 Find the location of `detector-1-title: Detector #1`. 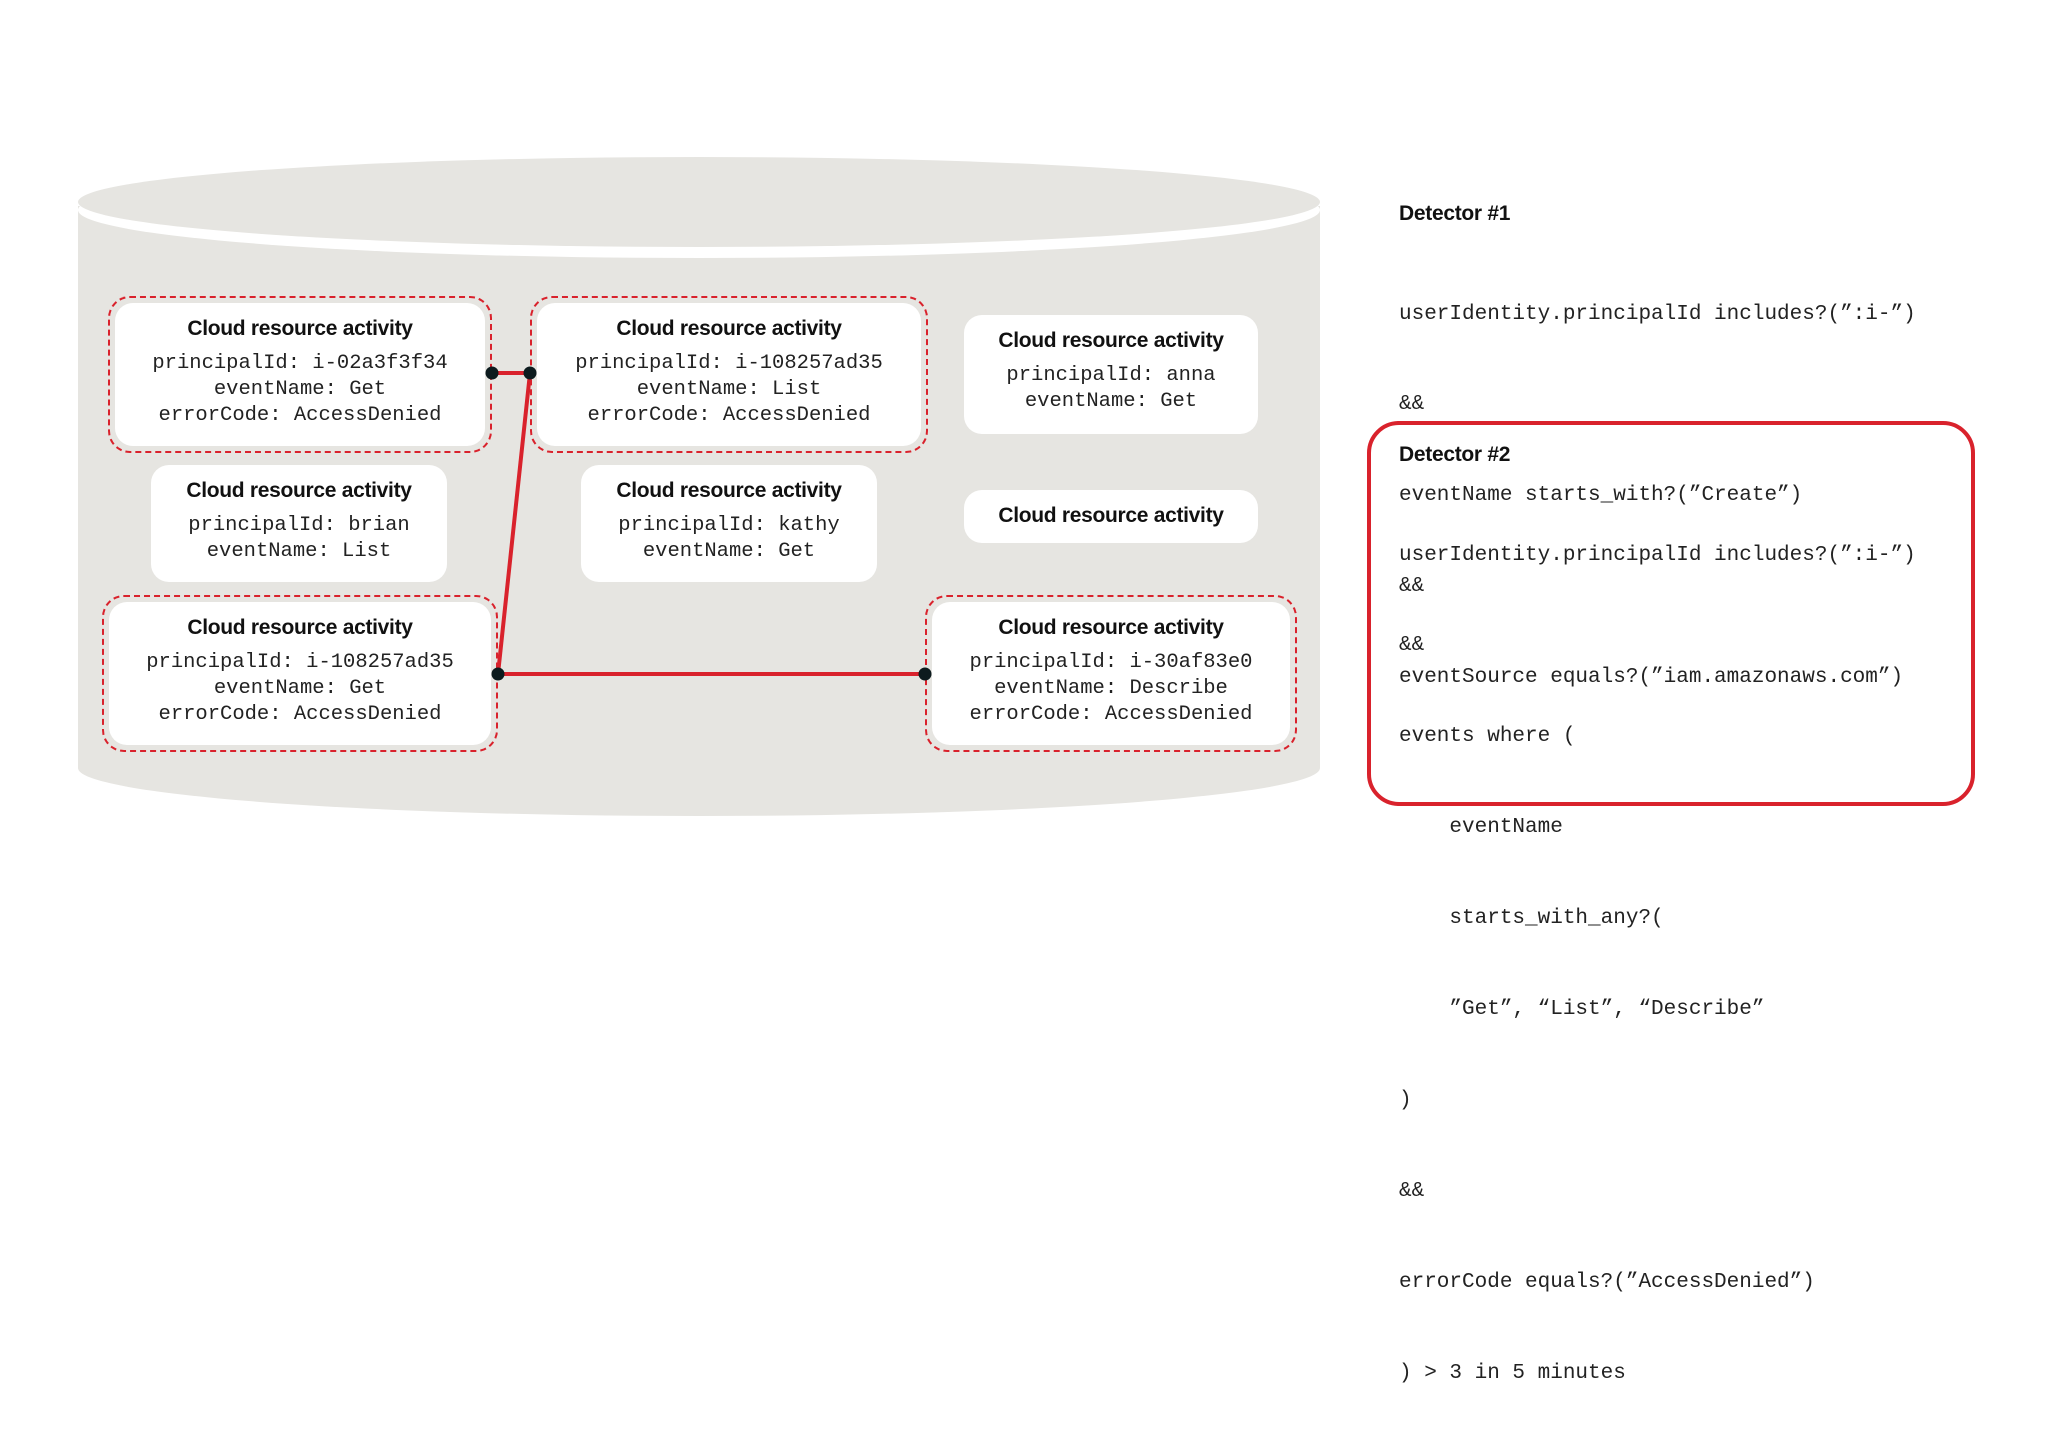

detector-1-title: Detector #1 is located at coordinates (1455, 213).